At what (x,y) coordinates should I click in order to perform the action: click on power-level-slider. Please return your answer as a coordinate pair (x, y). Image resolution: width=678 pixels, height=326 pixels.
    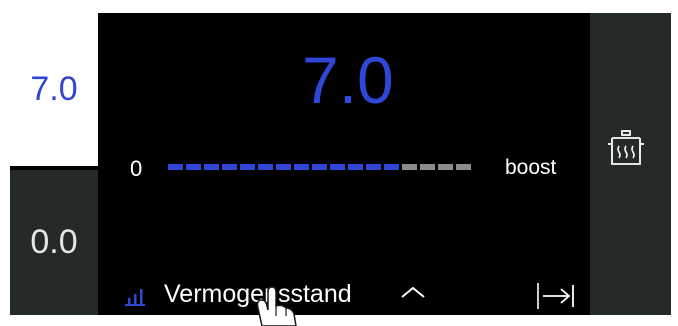
    Looking at the image, I should click on (321, 167).